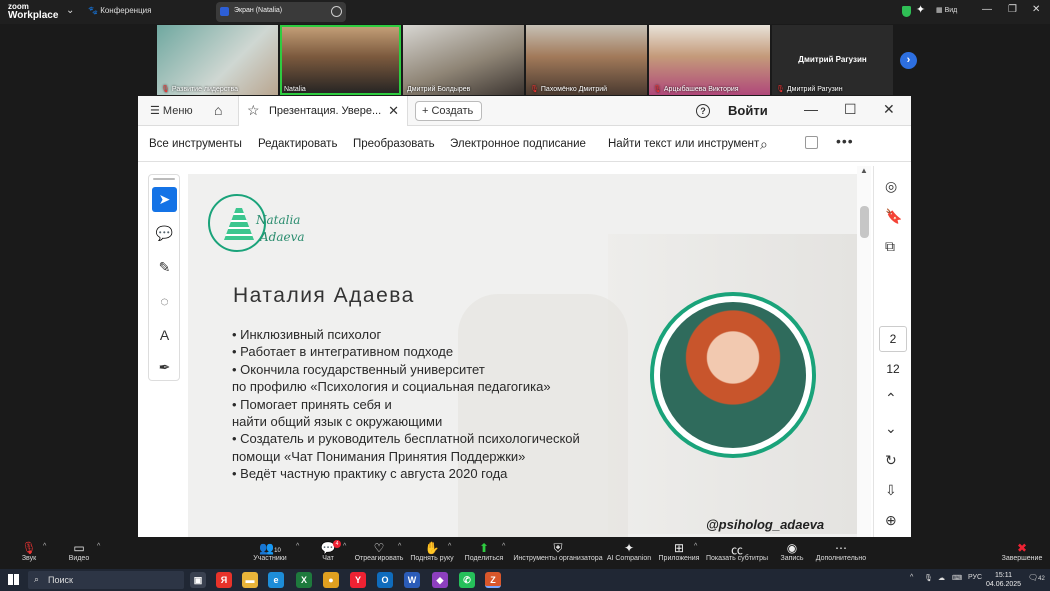 This screenshot has height=591, width=1050. What do you see at coordinates (951, 10) in the screenshot?
I see `view-label: Вид` at bounding box center [951, 10].